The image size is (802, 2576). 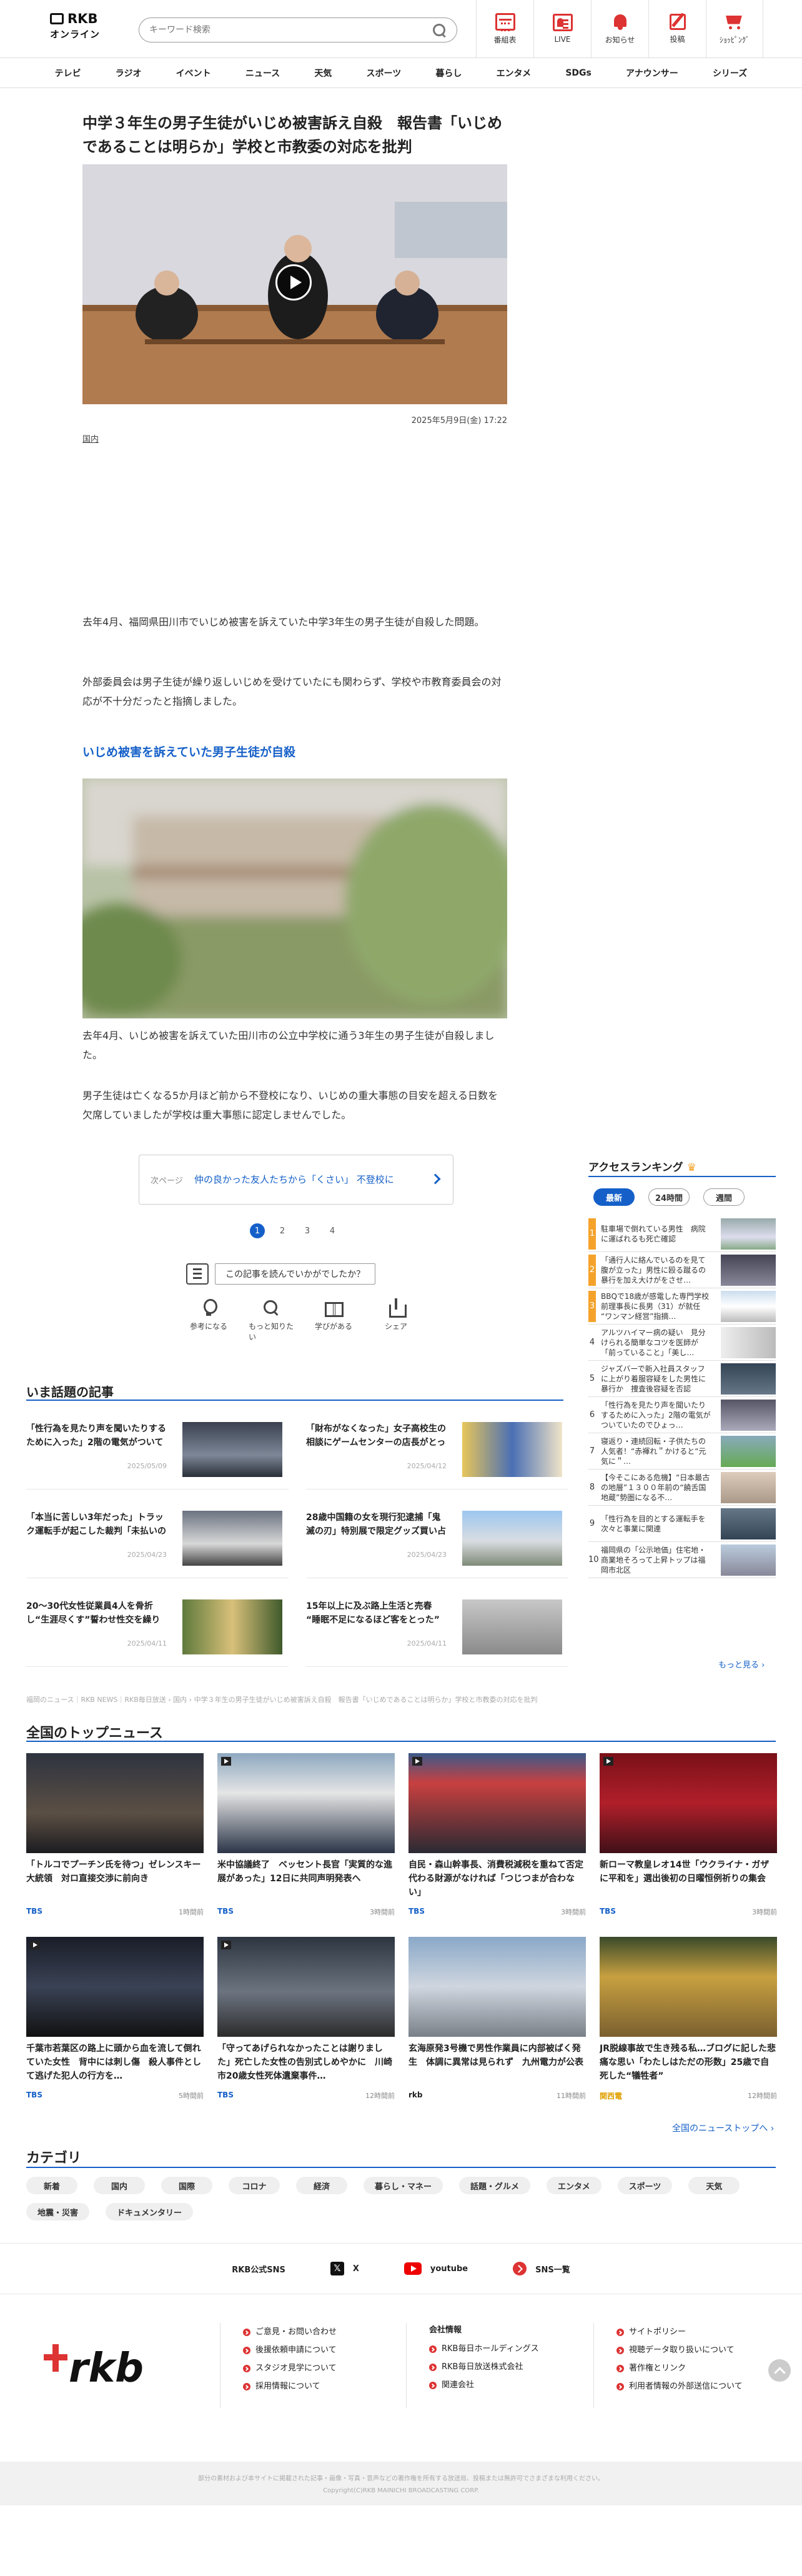 I want to click on footer-link: RKB毎日ホールディングス, so click(x=511, y=2349).